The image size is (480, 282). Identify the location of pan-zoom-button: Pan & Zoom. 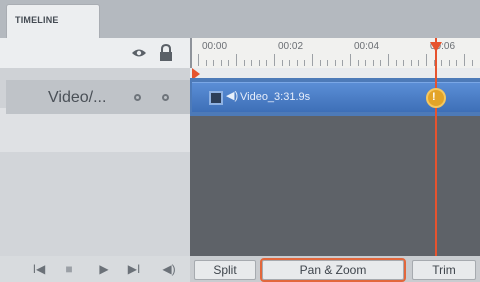
(333, 270).